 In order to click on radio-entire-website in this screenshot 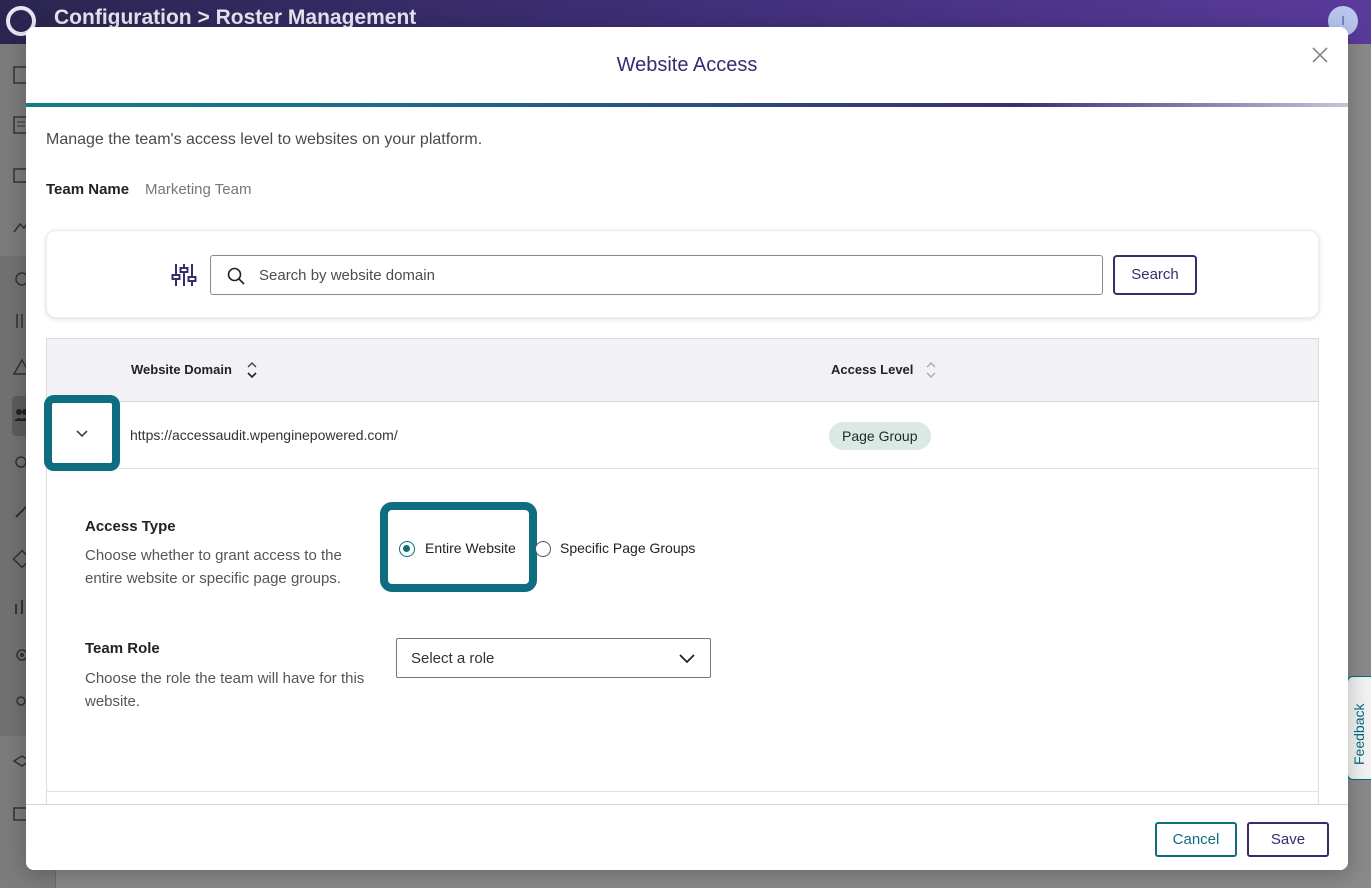, I will do `click(407, 549)`.